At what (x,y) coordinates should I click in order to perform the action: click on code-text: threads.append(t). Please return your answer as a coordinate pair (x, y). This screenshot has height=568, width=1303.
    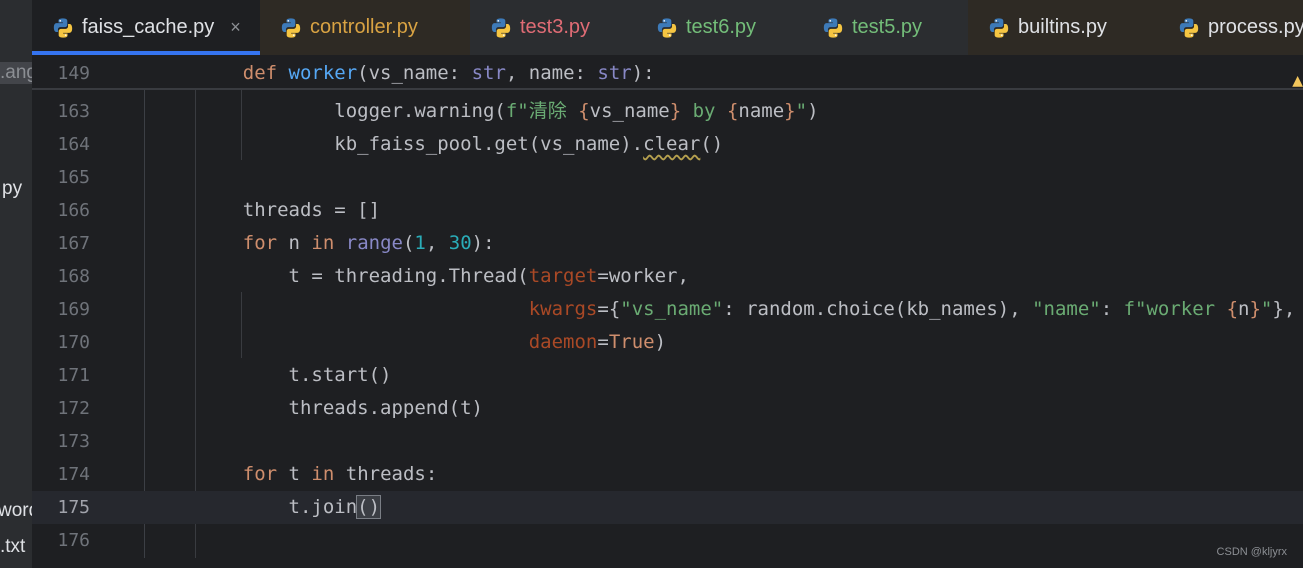
    Looking at the image, I should click on (340, 408).